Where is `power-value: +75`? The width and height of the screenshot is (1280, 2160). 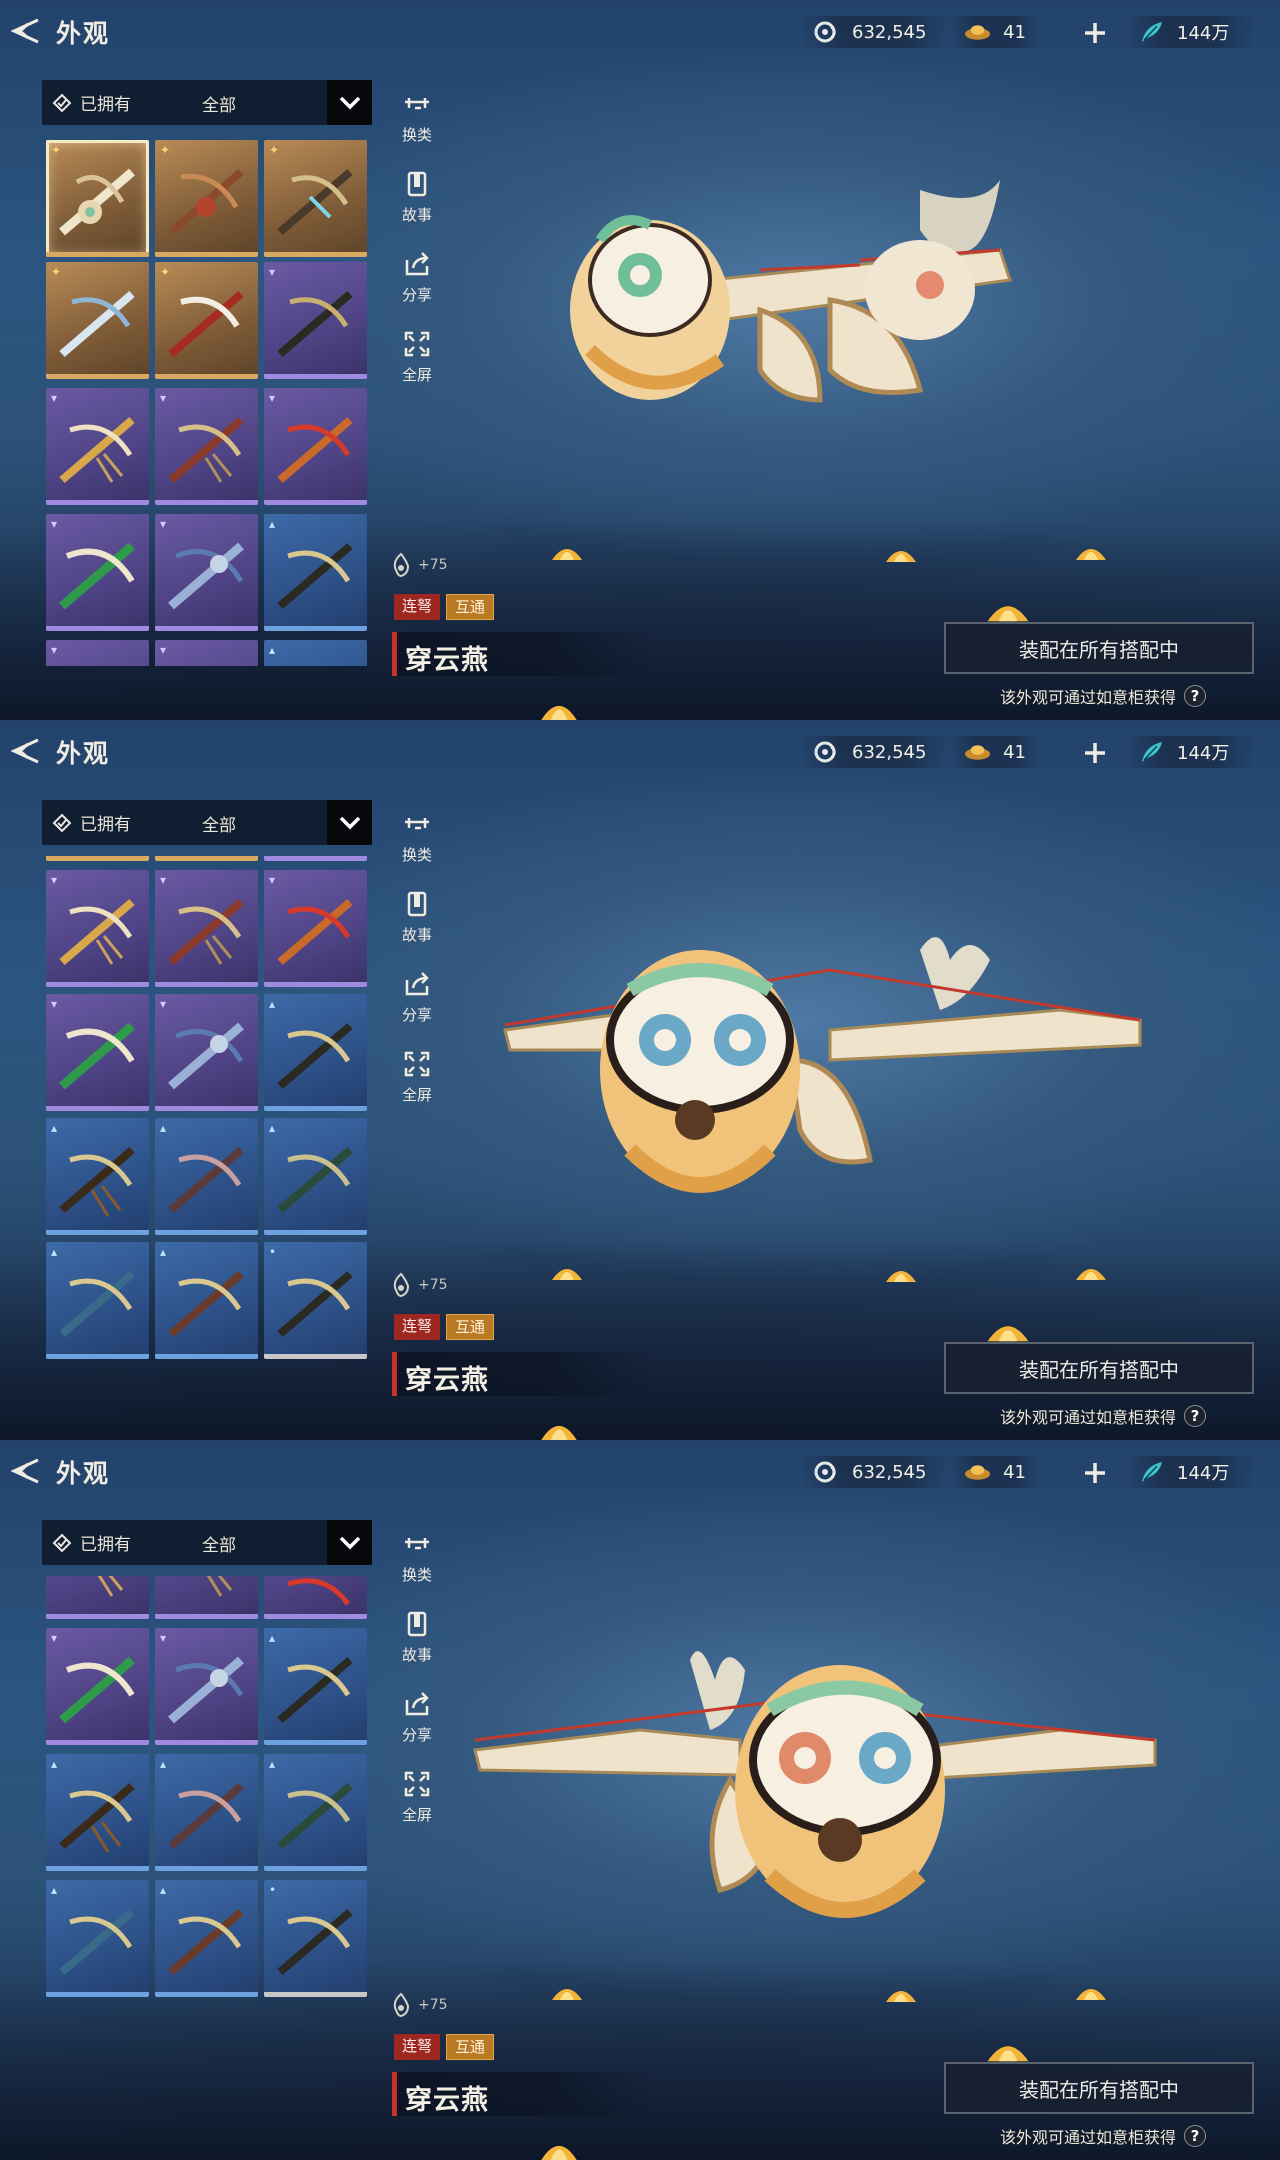
power-value: +75 is located at coordinates (433, 565).